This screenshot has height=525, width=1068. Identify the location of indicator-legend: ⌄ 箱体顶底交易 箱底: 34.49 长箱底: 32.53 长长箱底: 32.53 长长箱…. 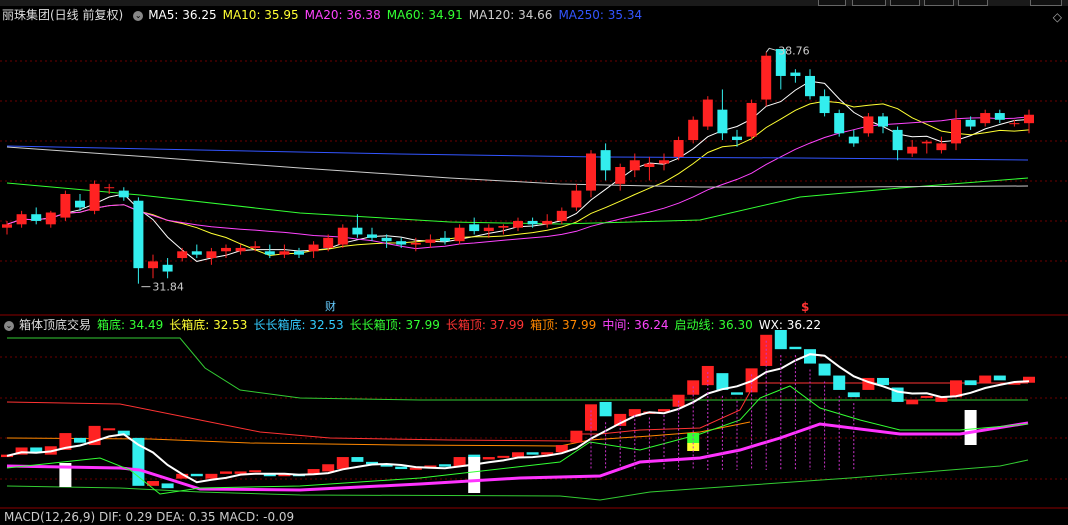
(416, 325).